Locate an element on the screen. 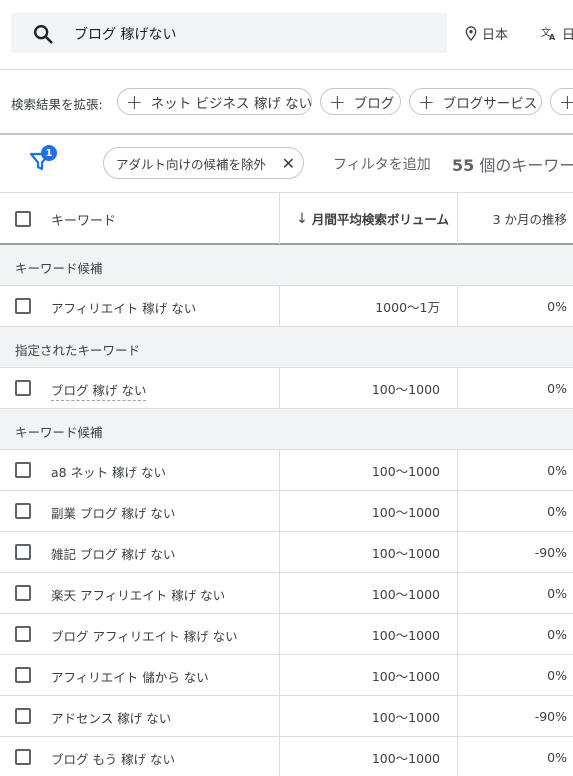 The width and height of the screenshot is (573, 776). keyword-cell: 副業 ブログ 稼げ ない is located at coordinates (113, 513).